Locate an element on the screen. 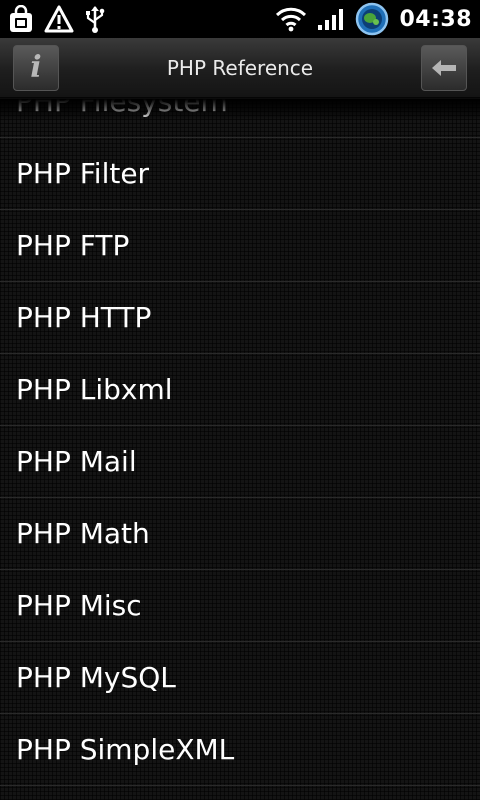  list-item: PHP Filter is located at coordinates (240, 174).